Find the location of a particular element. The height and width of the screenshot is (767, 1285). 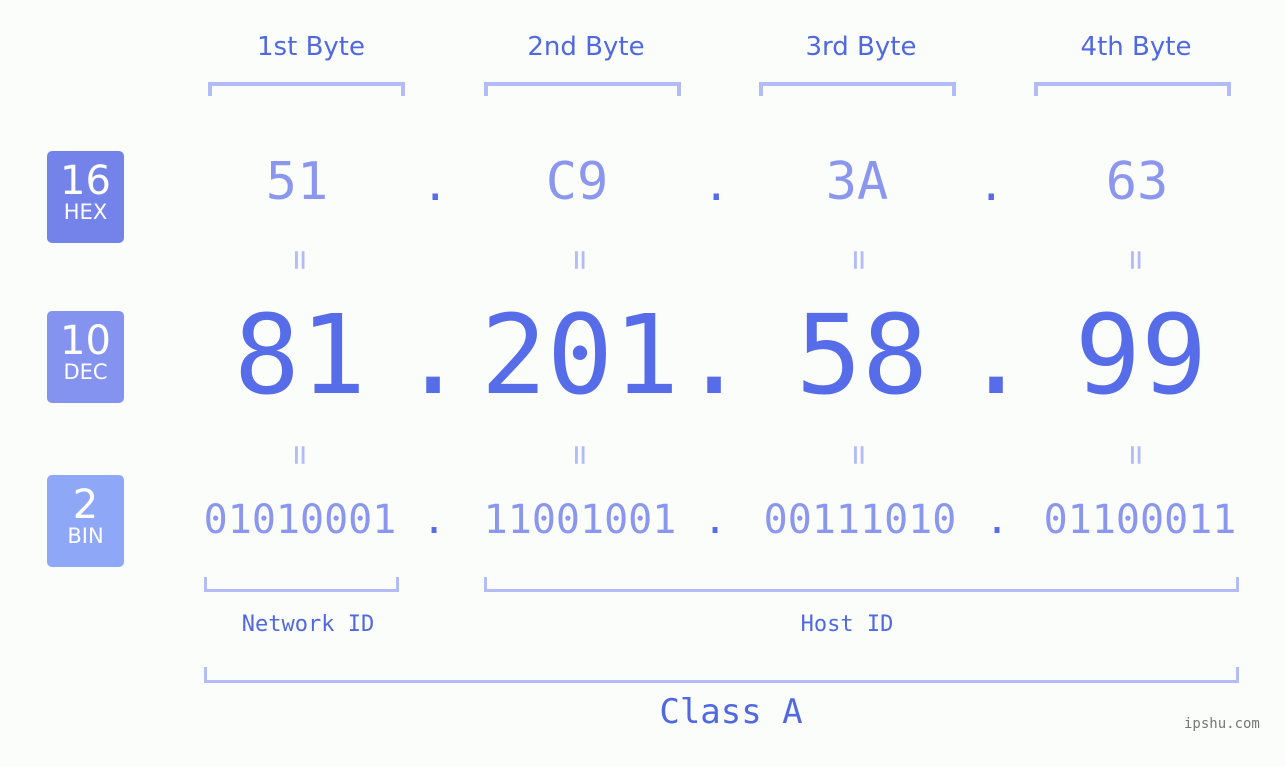

dec-badge: 10 DEC is located at coordinates (85, 357).